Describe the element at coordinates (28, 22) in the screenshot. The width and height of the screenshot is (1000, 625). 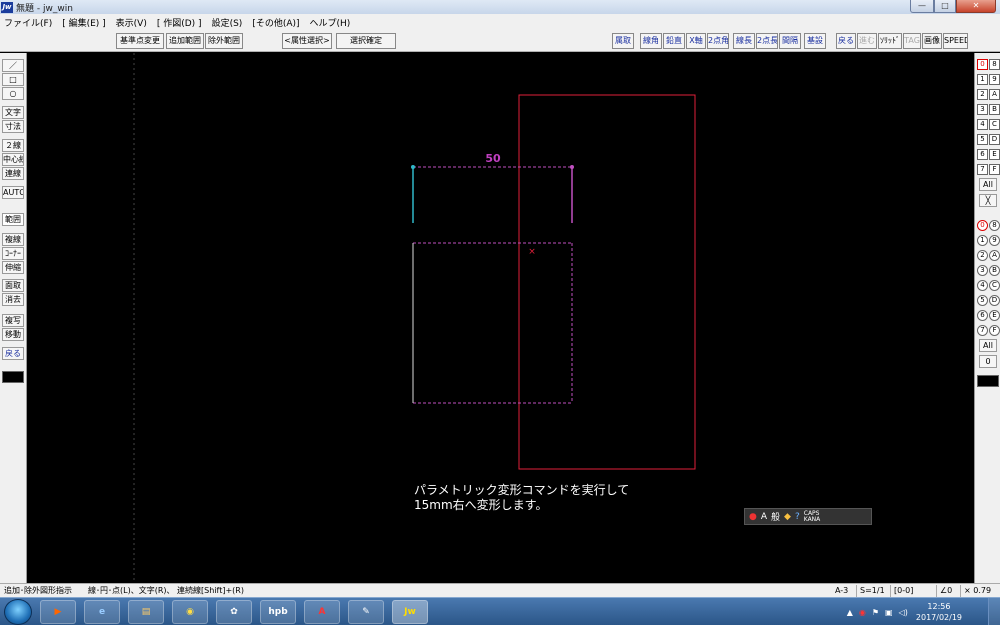
I see `menu-file: ファイル(F)` at that location.